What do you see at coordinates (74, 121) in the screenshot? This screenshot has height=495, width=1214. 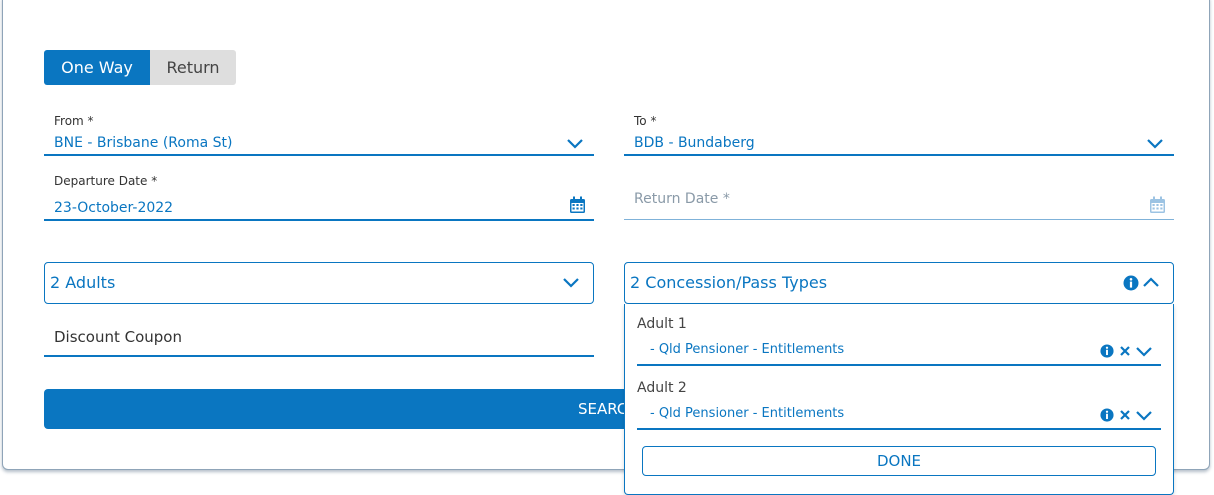 I see `from-label: From *` at bounding box center [74, 121].